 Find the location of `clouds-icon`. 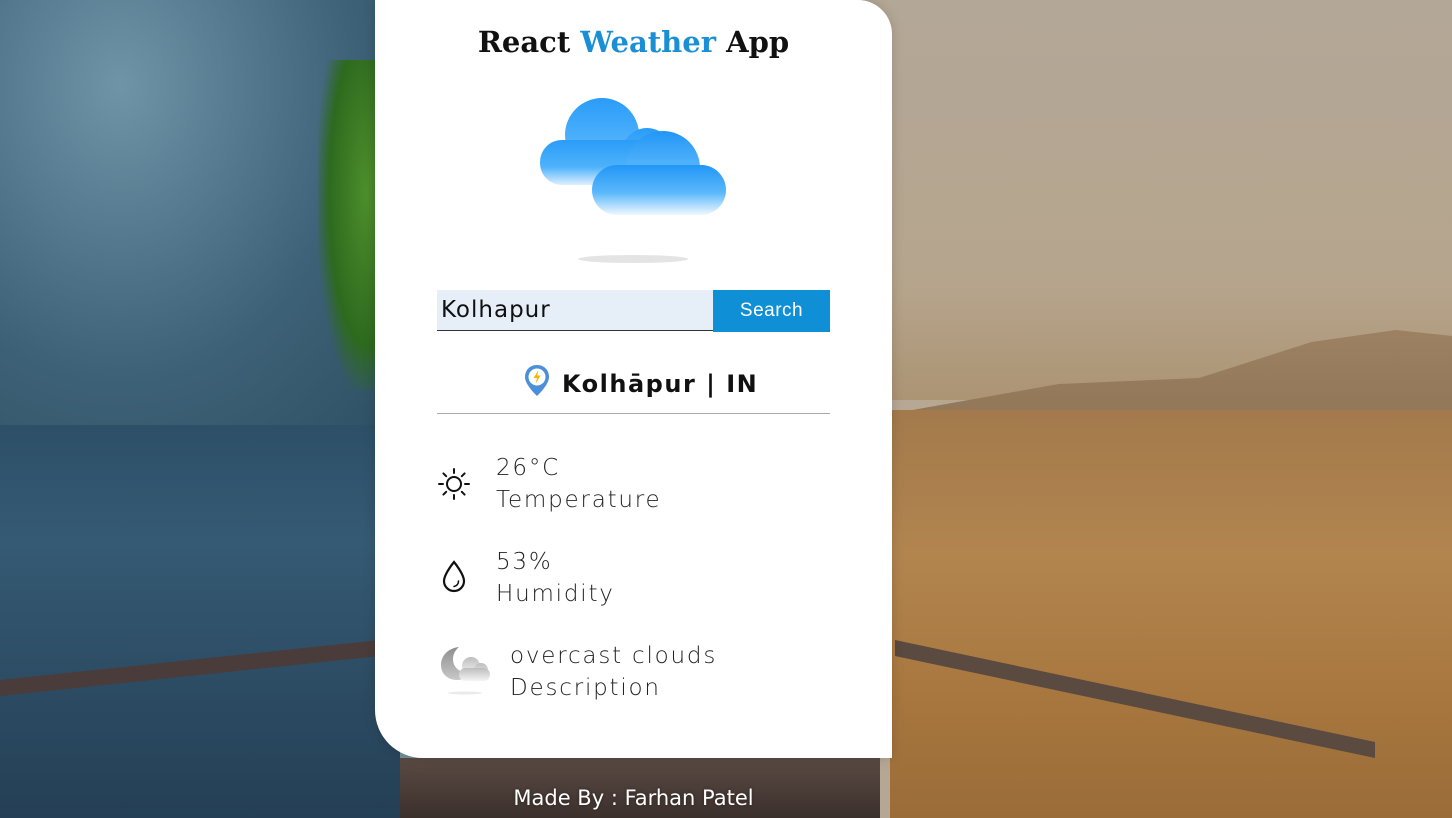

clouds-icon is located at coordinates (633, 180).